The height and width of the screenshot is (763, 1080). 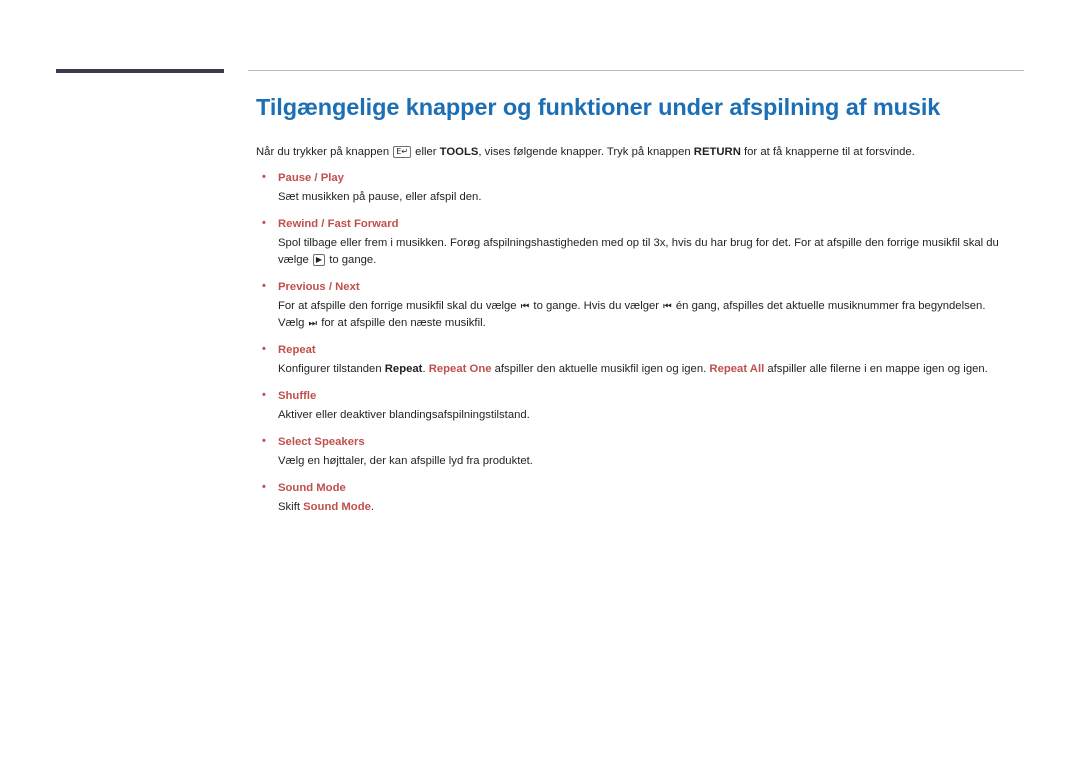 I want to click on body-text: Vælg, so click(x=293, y=323).